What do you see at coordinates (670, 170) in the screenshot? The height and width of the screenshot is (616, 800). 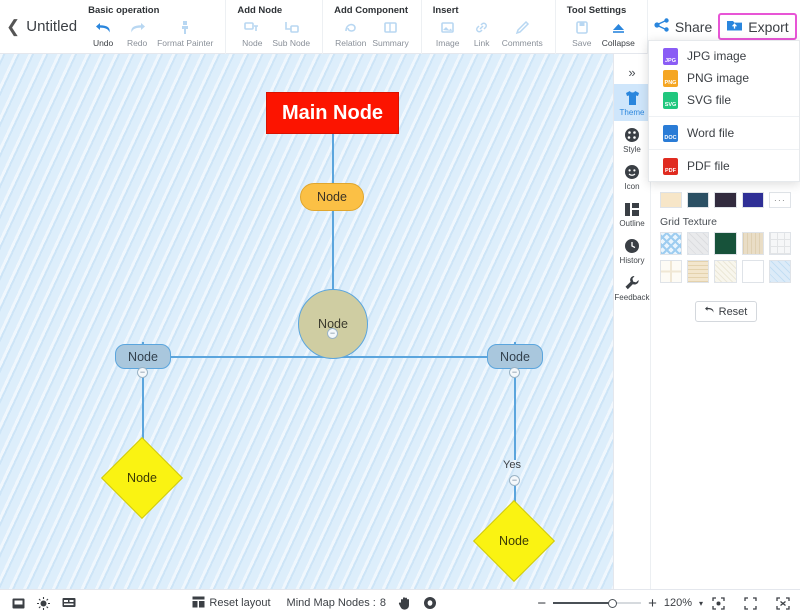 I see `file-tag: PDF` at bounding box center [670, 170].